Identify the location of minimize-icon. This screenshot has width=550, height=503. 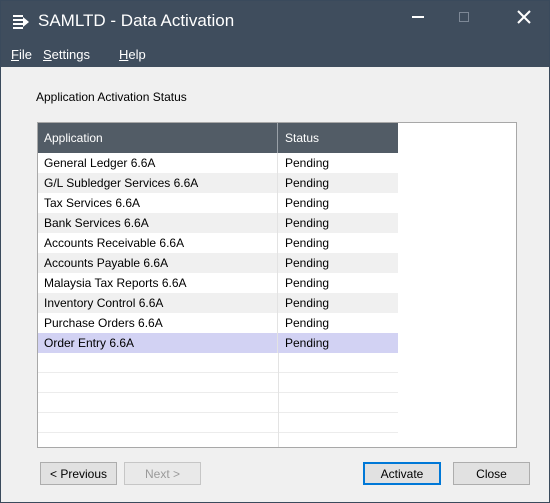
(418, 17).